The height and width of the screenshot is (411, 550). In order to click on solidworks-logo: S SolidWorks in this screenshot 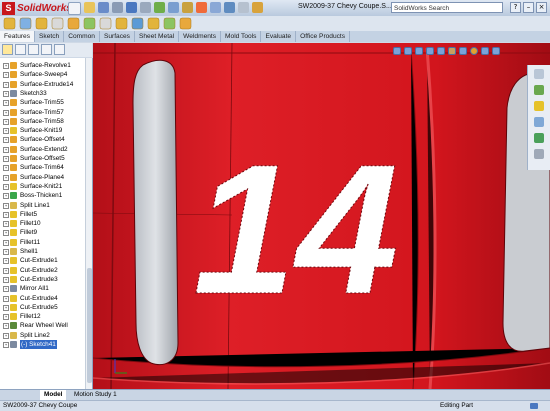, I will do `click(37, 8)`.